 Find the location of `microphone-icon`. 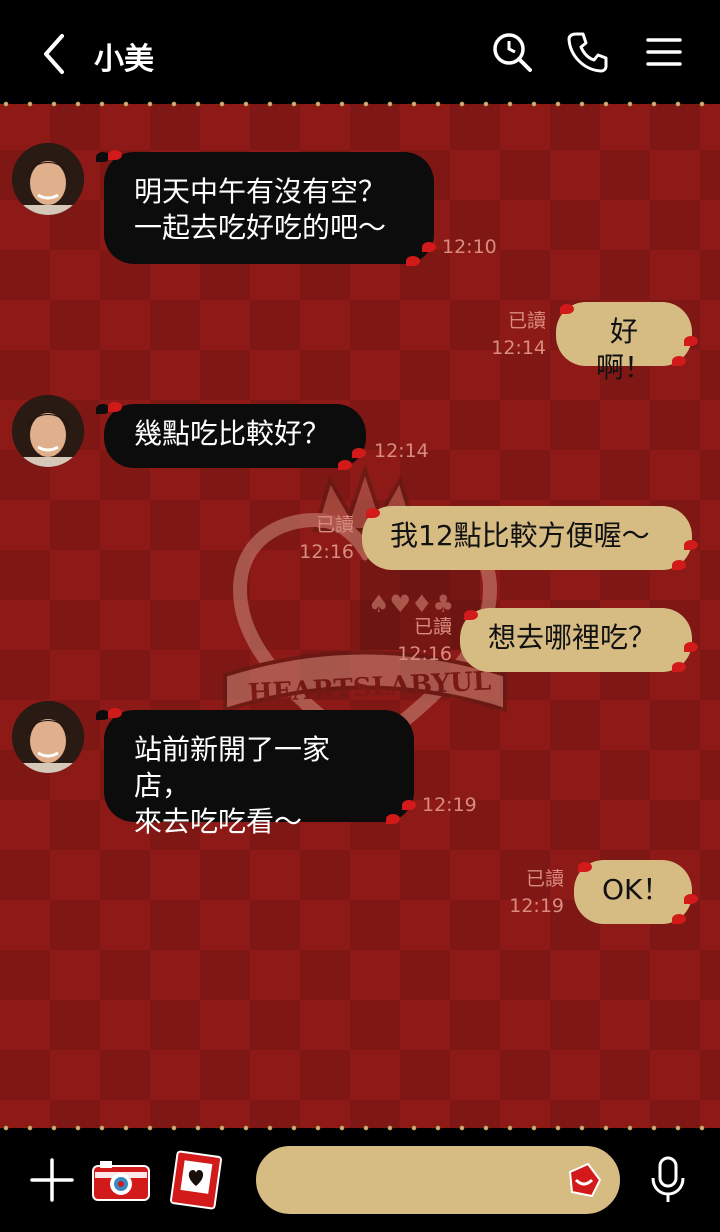

microphone-icon is located at coordinates (668, 1179).